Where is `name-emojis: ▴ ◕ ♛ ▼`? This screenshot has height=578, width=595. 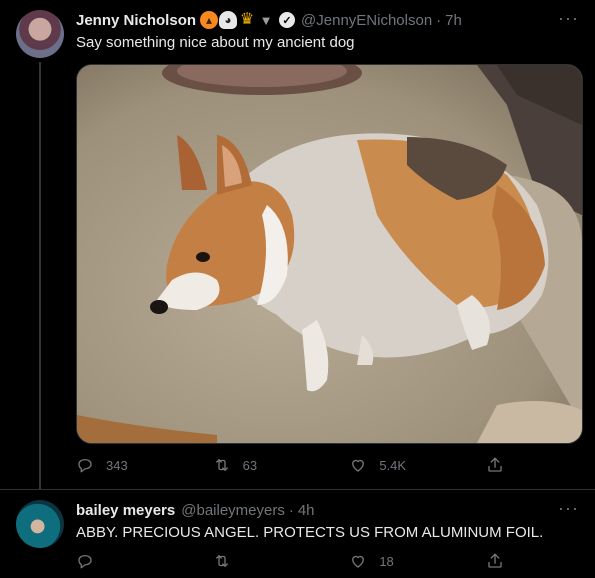 name-emojis: ▴ ◕ ♛ ▼ is located at coordinates (237, 20).